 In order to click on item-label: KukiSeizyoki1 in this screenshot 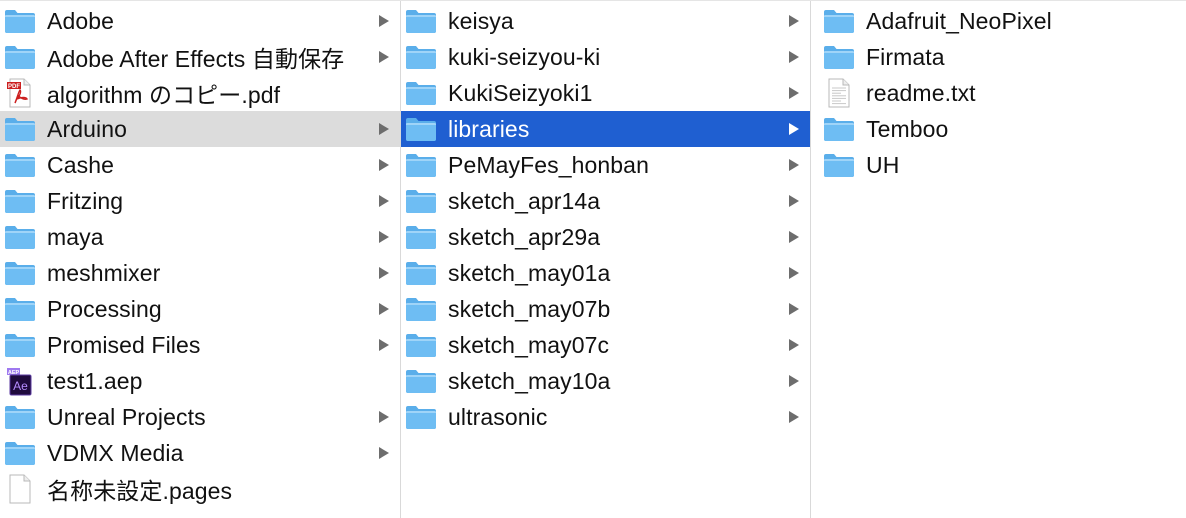, I will do `click(520, 92)`.